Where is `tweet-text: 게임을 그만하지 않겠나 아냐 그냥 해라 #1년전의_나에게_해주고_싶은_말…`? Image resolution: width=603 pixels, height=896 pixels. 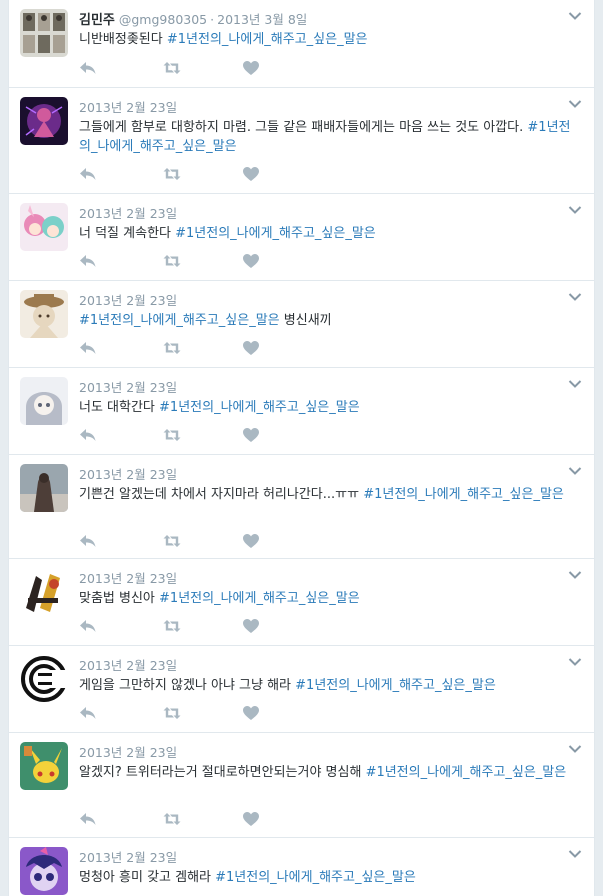
tweet-text: 게임을 그만하지 않겠나 아냐 그냥 해라 #1년전의_나에게_해주고_싶은_말… is located at coordinates (287, 685).